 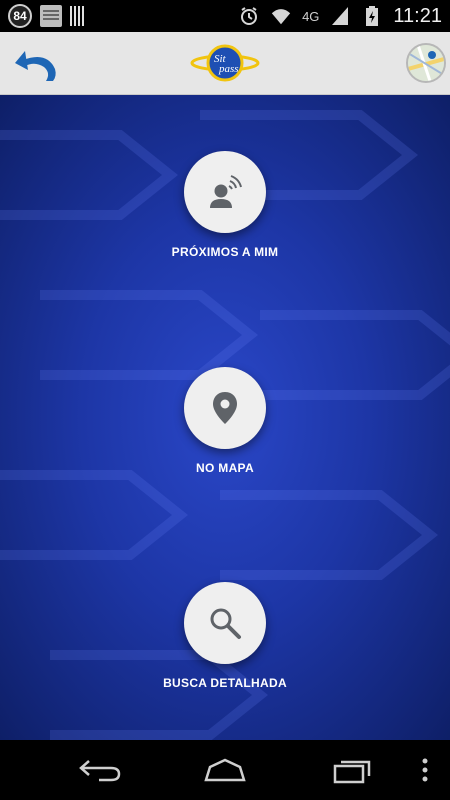 What do you see at coordinates (228, 69) in the screenshot?
I see `logo-text-pass: pass` at bounding box center [228, 69].